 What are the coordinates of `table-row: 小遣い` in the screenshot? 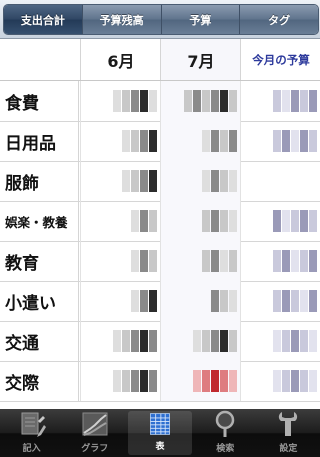 It's located at (160, 301).